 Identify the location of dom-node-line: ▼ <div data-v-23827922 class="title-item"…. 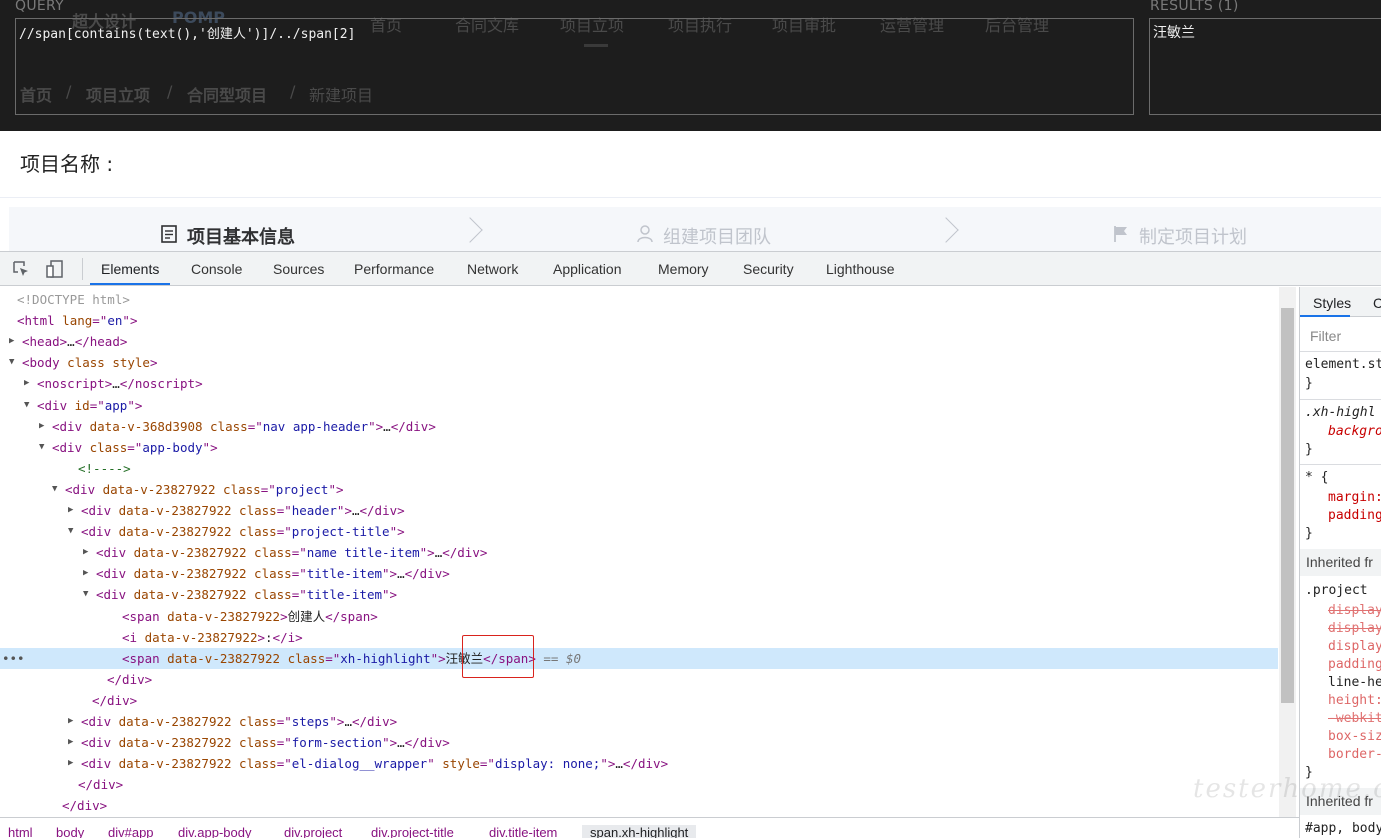
(639, 594).